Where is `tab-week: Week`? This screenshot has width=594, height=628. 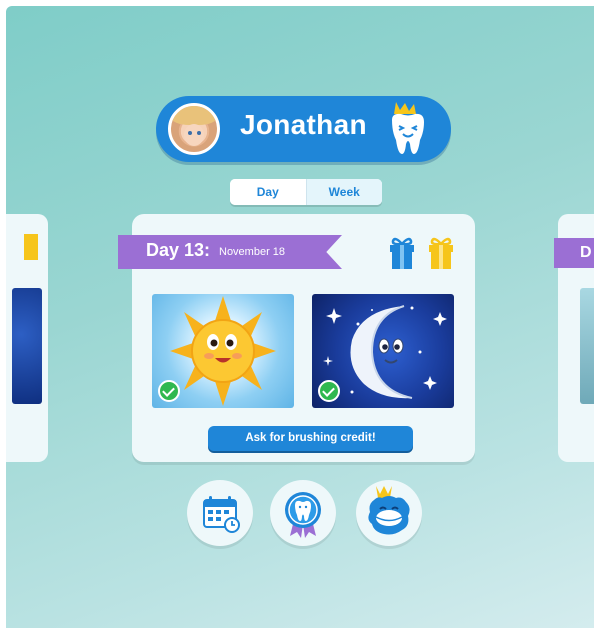
tab-week: Week is located at coordinates (344, 192).